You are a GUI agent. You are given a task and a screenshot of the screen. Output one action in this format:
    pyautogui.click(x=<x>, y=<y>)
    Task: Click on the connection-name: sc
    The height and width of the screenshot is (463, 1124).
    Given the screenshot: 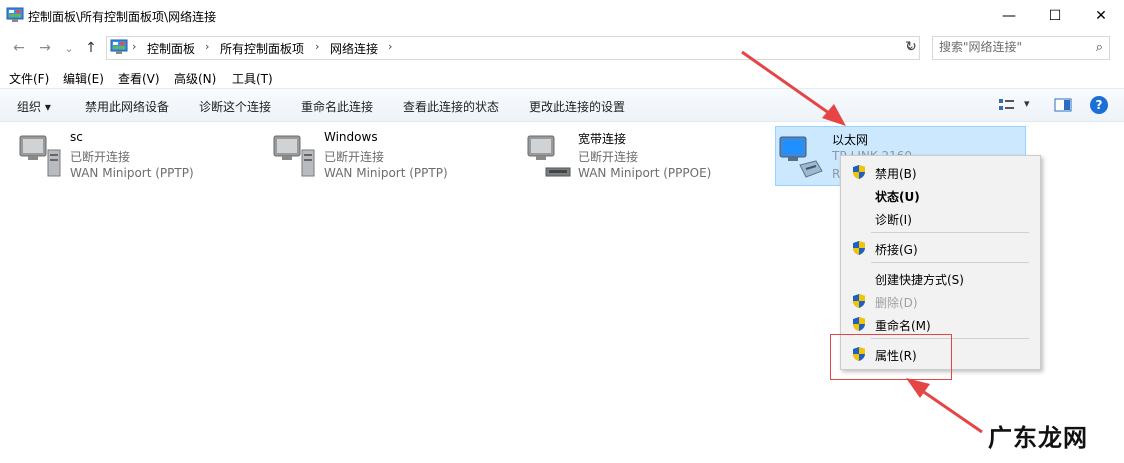 What is the action you would take?
    pyautogui.click(x=76, y=137)
    